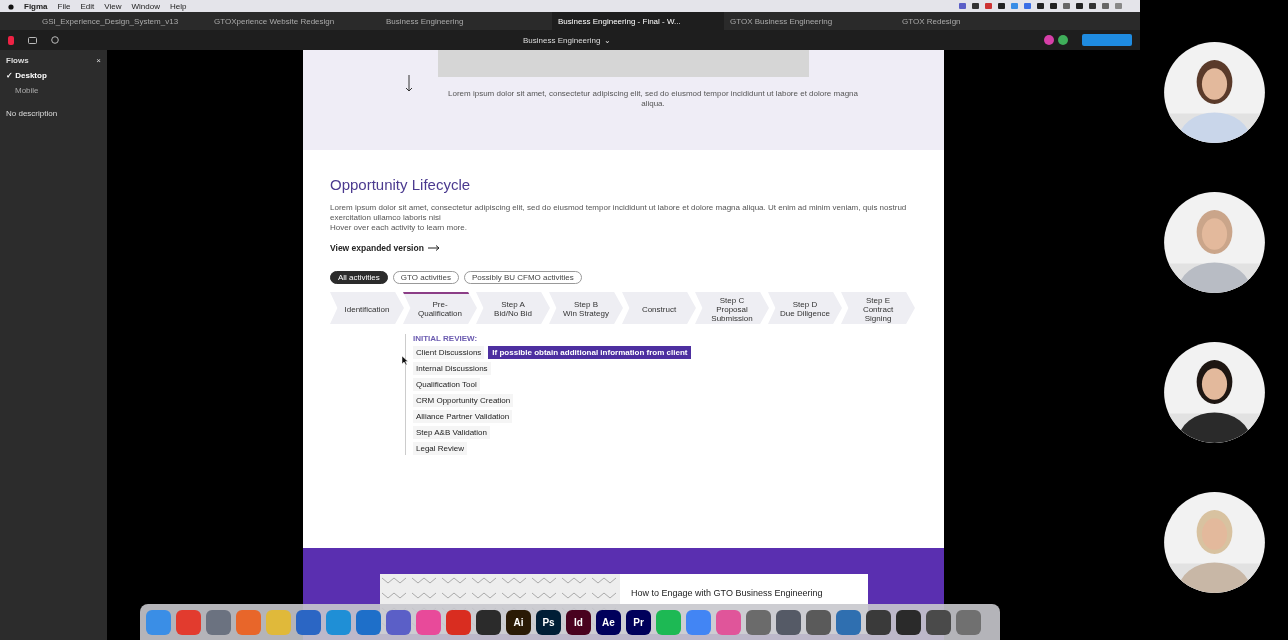 The width and height of the screenshot is (1288, 640). Describe the element at coordinates (727, 593) in the screenshot. I see `engage-title: How to Engage with GTO Business Engineering` at that location.